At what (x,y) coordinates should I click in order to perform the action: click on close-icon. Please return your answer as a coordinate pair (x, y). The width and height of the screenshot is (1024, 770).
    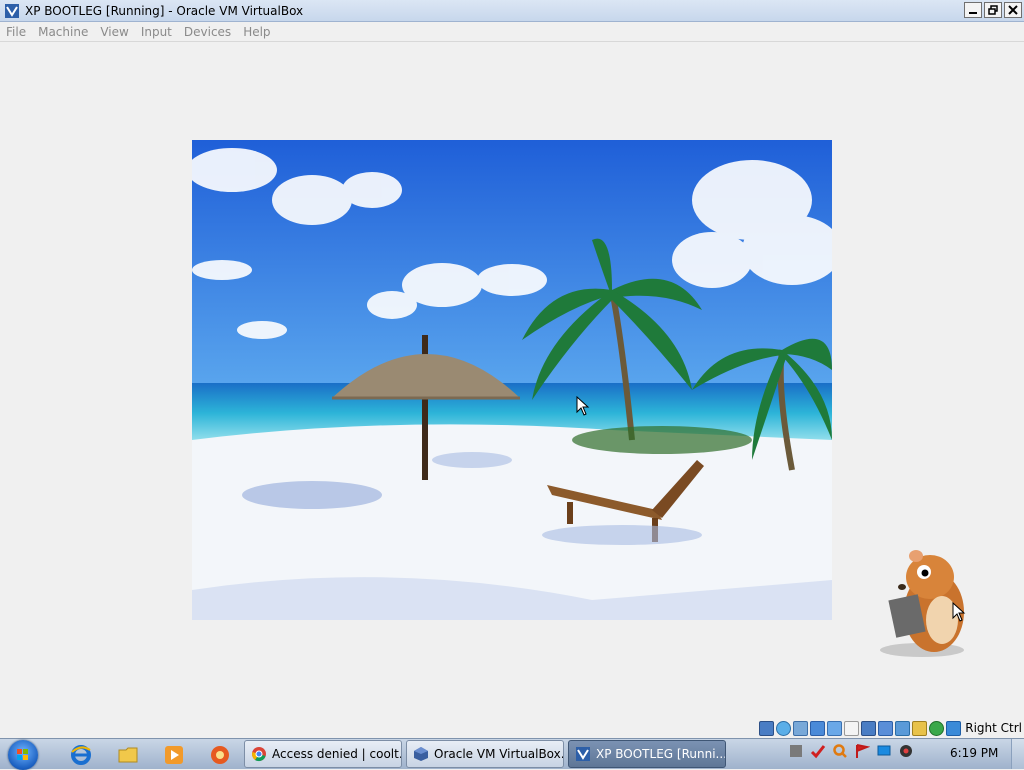
    Looking at the image, I should click on (1013, 10).